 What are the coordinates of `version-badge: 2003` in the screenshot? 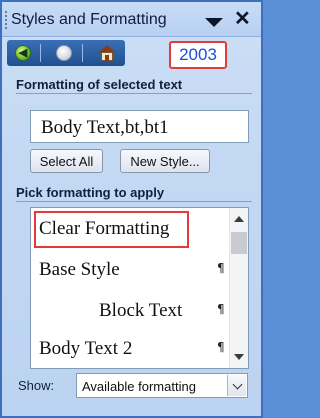 It's located at (198, 55).